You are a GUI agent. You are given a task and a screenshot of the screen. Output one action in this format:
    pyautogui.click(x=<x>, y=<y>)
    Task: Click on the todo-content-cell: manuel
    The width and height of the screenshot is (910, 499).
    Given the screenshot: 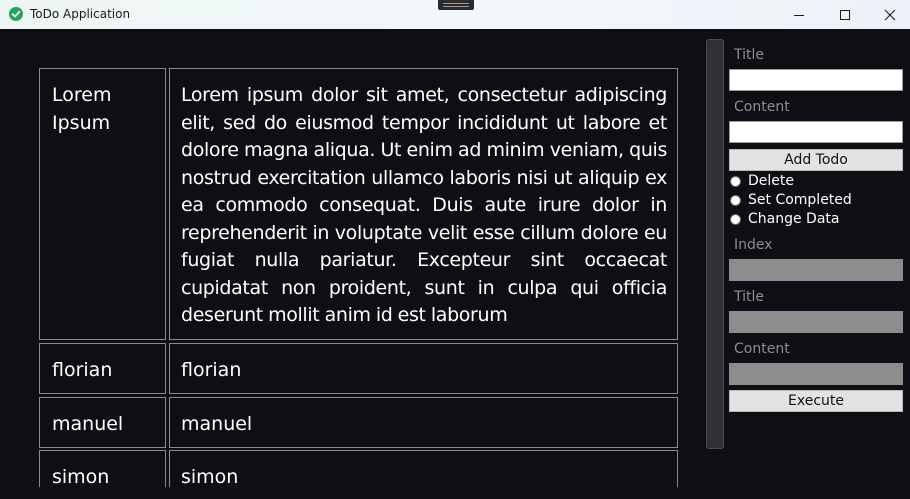 What is the action you would take?
    pyautogui.click(x=423, y=422)
    